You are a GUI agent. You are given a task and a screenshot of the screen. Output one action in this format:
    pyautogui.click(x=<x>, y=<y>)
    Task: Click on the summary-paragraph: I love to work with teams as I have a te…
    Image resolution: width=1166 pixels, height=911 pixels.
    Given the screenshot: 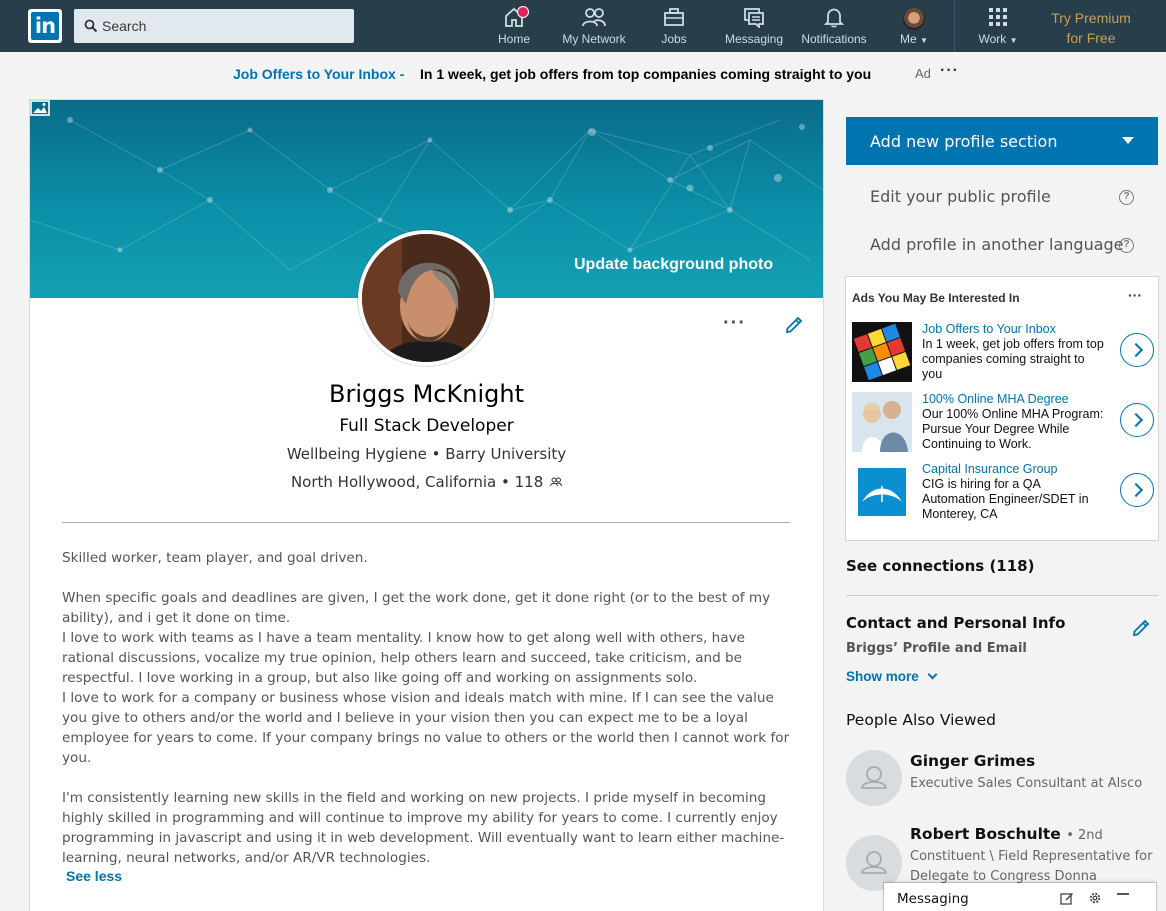 What is the action you would take?
    pyautogui.click(x=404, y=658)
    